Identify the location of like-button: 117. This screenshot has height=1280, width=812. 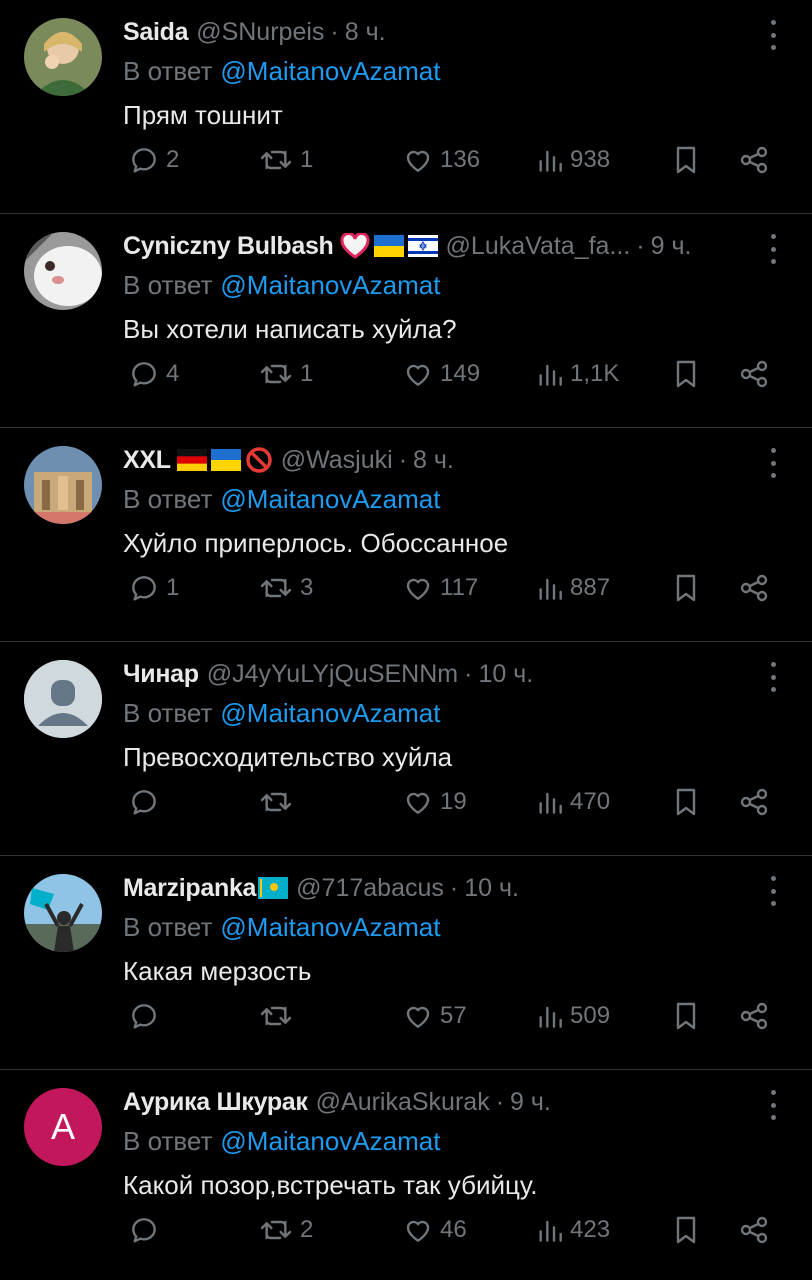
(440, 588).